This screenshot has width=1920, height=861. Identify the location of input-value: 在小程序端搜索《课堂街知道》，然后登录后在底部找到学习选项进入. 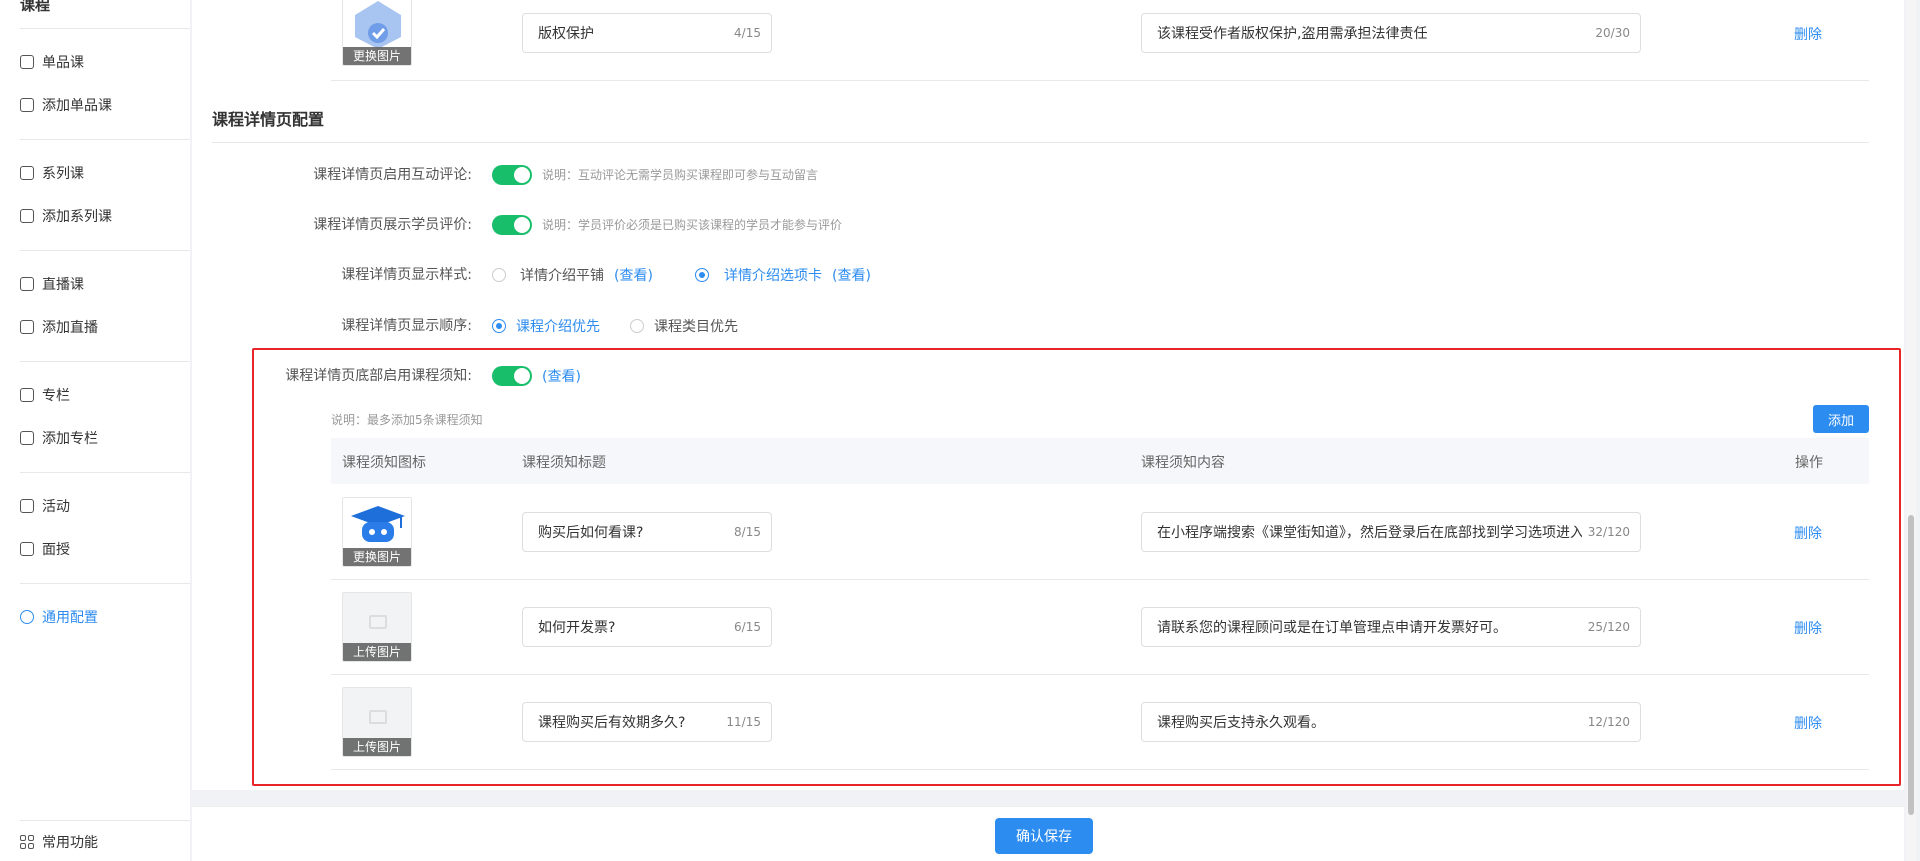
(1369, 533).